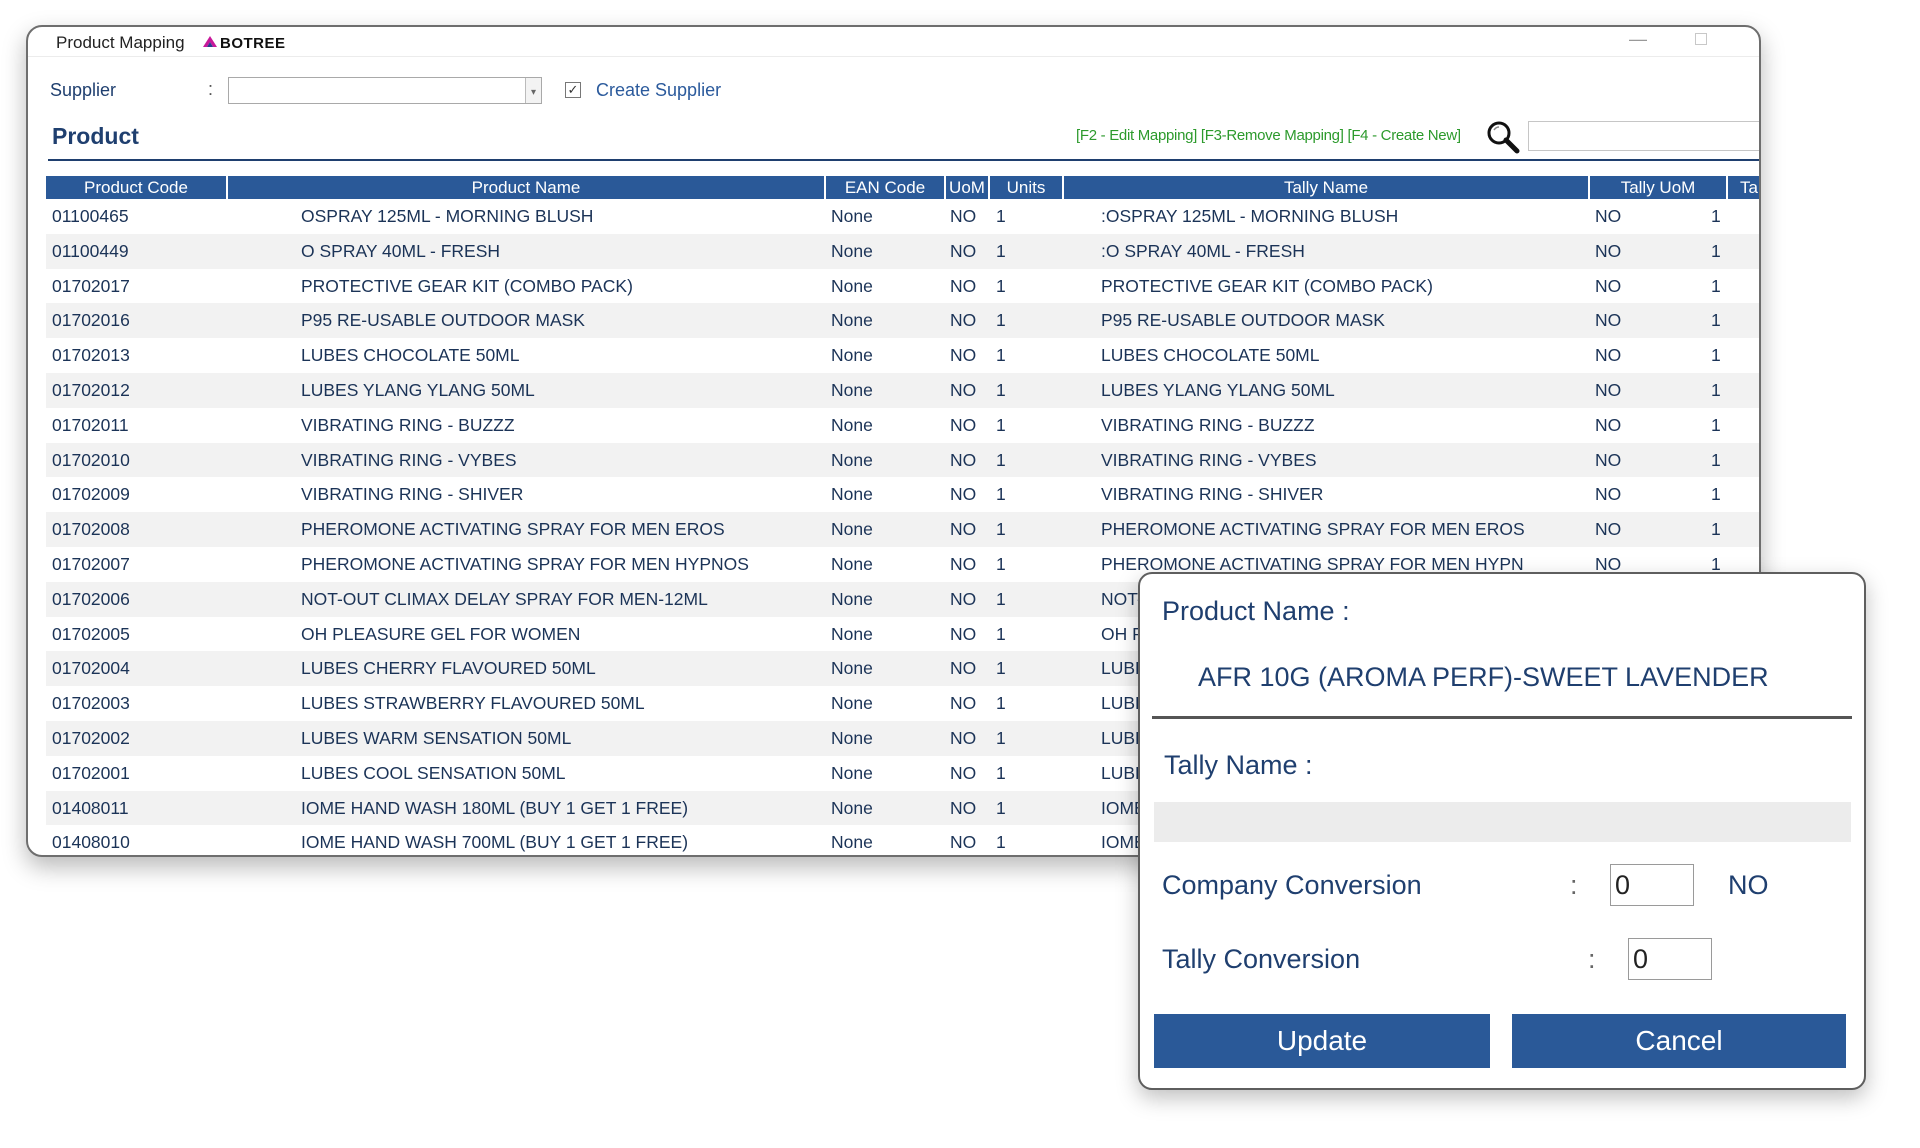  Describe the element at coordinates (968, 187) in the screenshot. I see `column-header-uom: UoM` at that location.